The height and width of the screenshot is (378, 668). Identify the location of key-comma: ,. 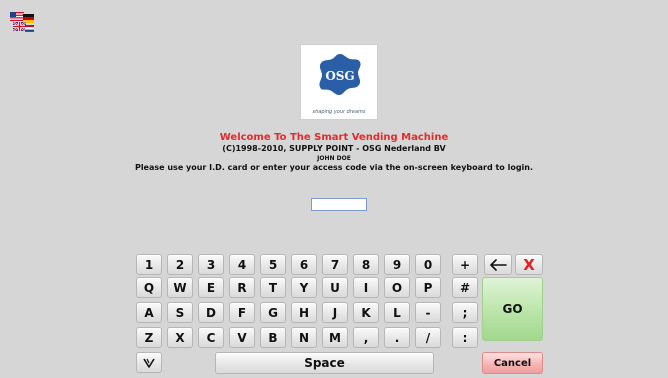
(366, 337).